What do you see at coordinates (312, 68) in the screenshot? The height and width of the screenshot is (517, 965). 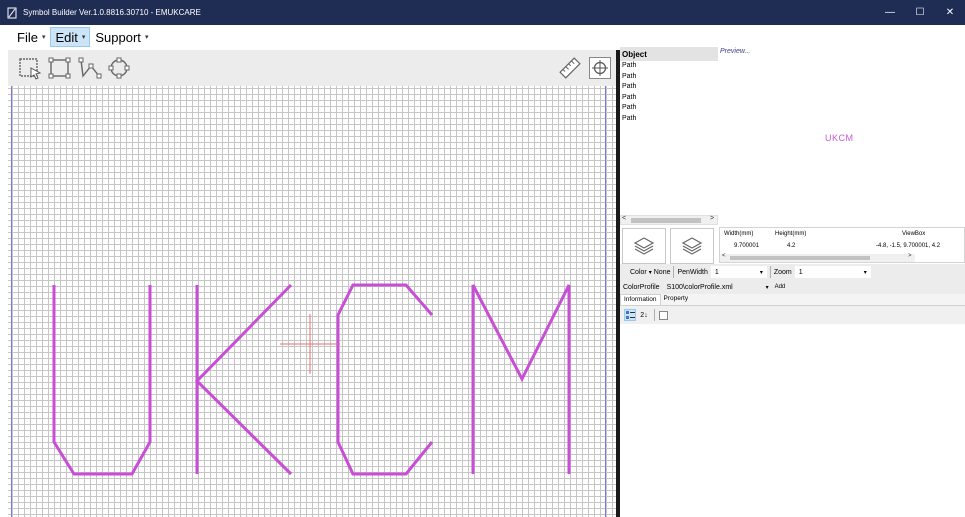 I see `drawing-toolbar` at bounding box center [312, 68].